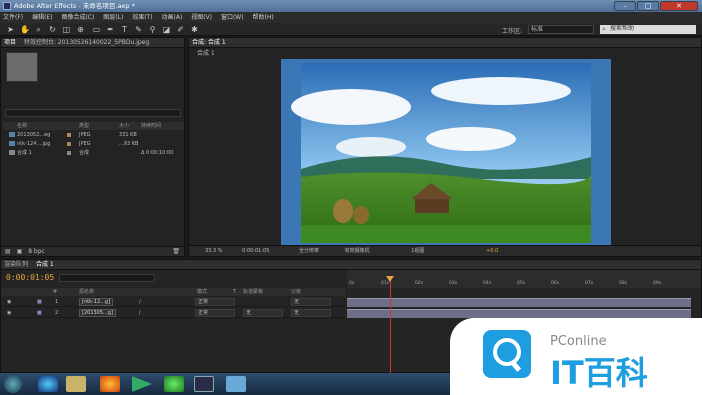  I want to click on roto-brush-icon: ✐, so click(180, 29).